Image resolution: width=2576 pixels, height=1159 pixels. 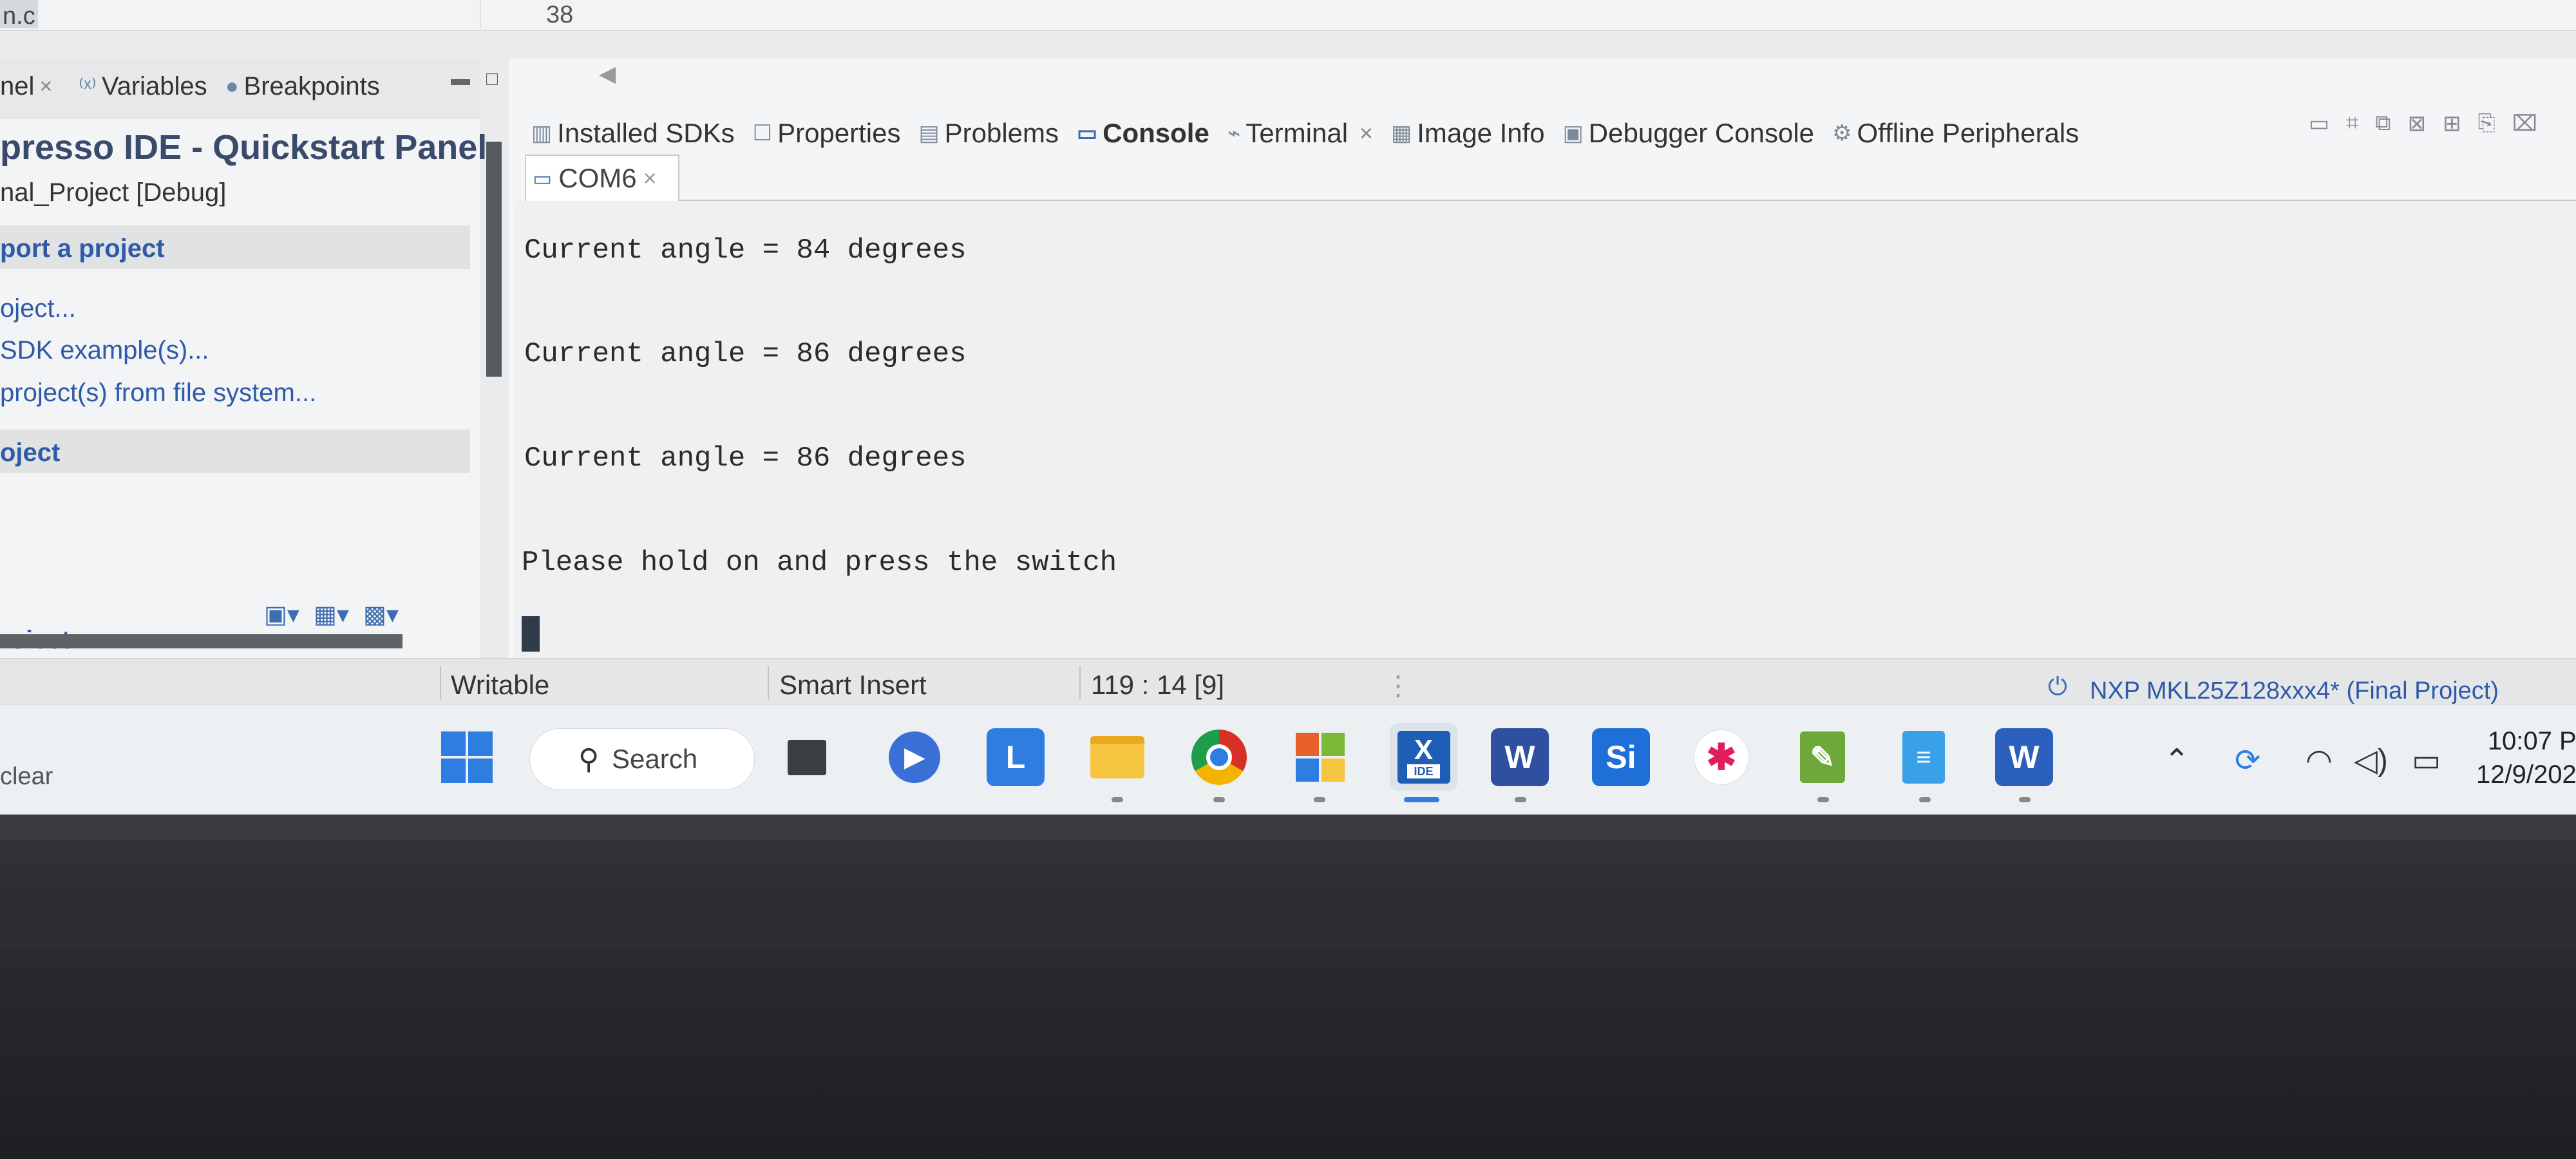 I want to click on tab-terminal: ⌁ Terminal ×, so click(x=1300, y=133).